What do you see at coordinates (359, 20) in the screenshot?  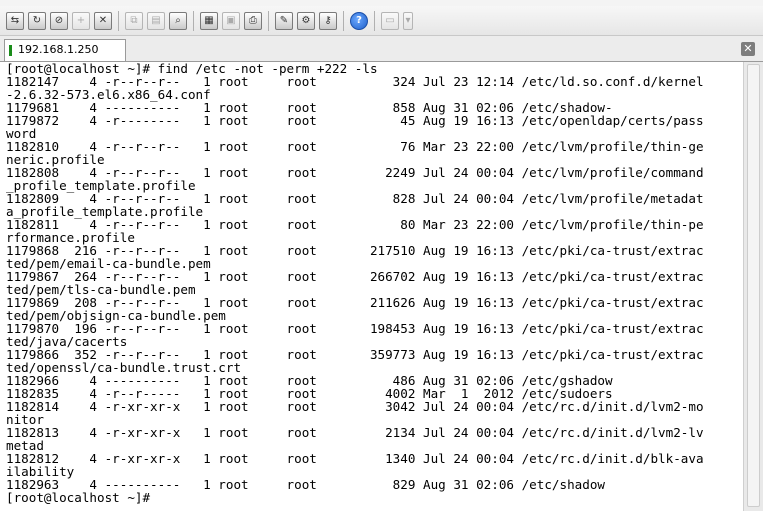 I see `help-icon: ?` at bounding box center [359, 20].